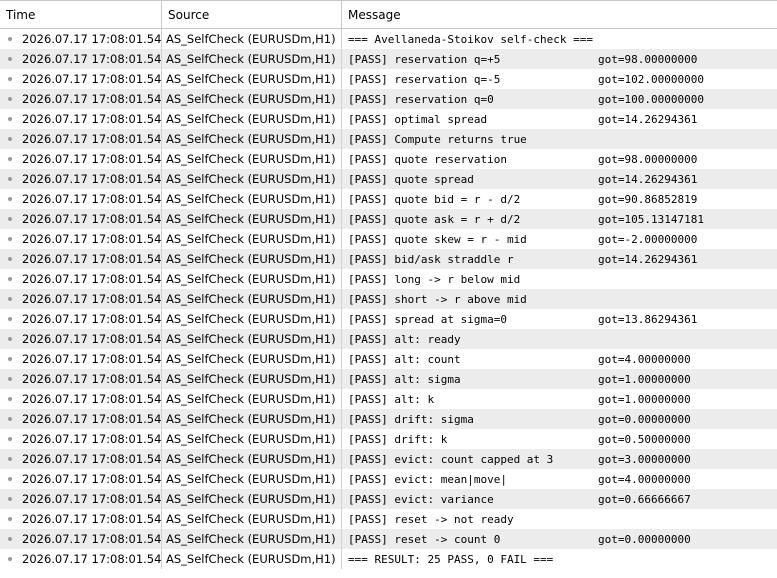  I want to click on log-message-cell: [PASS] Compute returns true, so click(559, 139).